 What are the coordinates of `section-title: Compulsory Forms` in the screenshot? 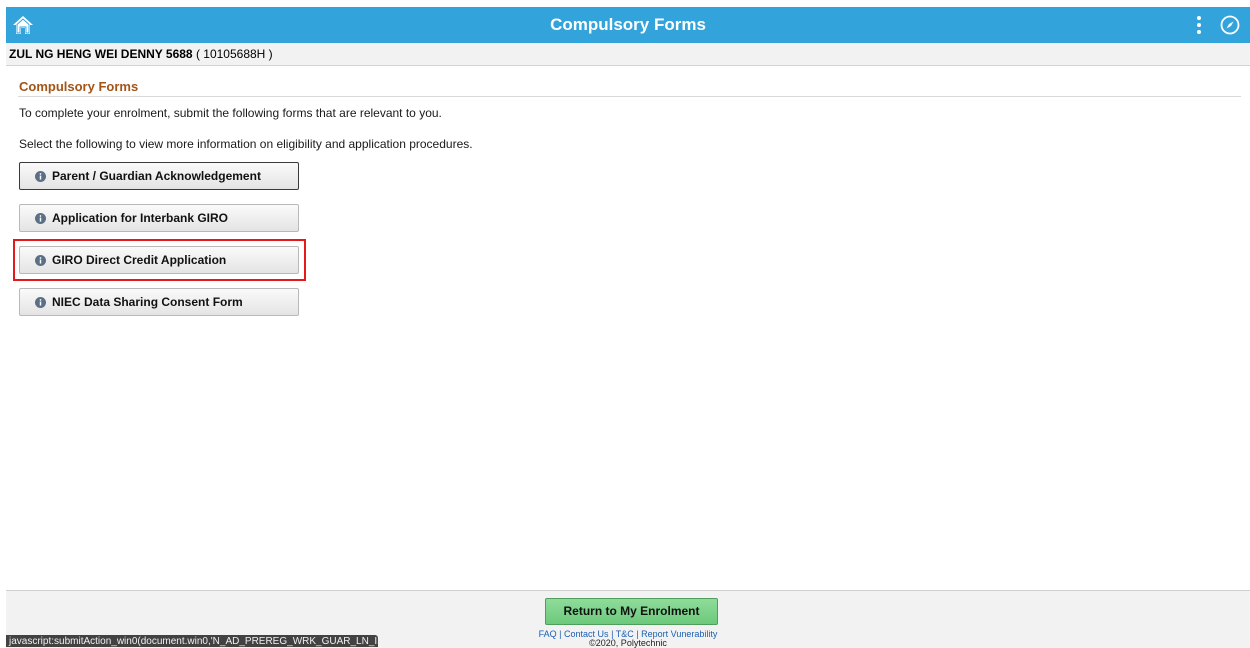 It's located at (79, 86).